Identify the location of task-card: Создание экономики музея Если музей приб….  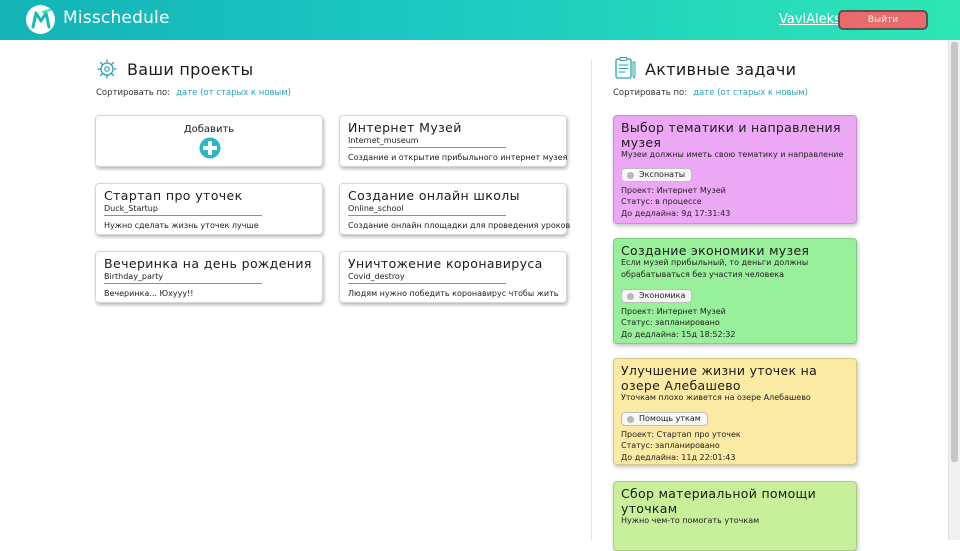
(735, 291).